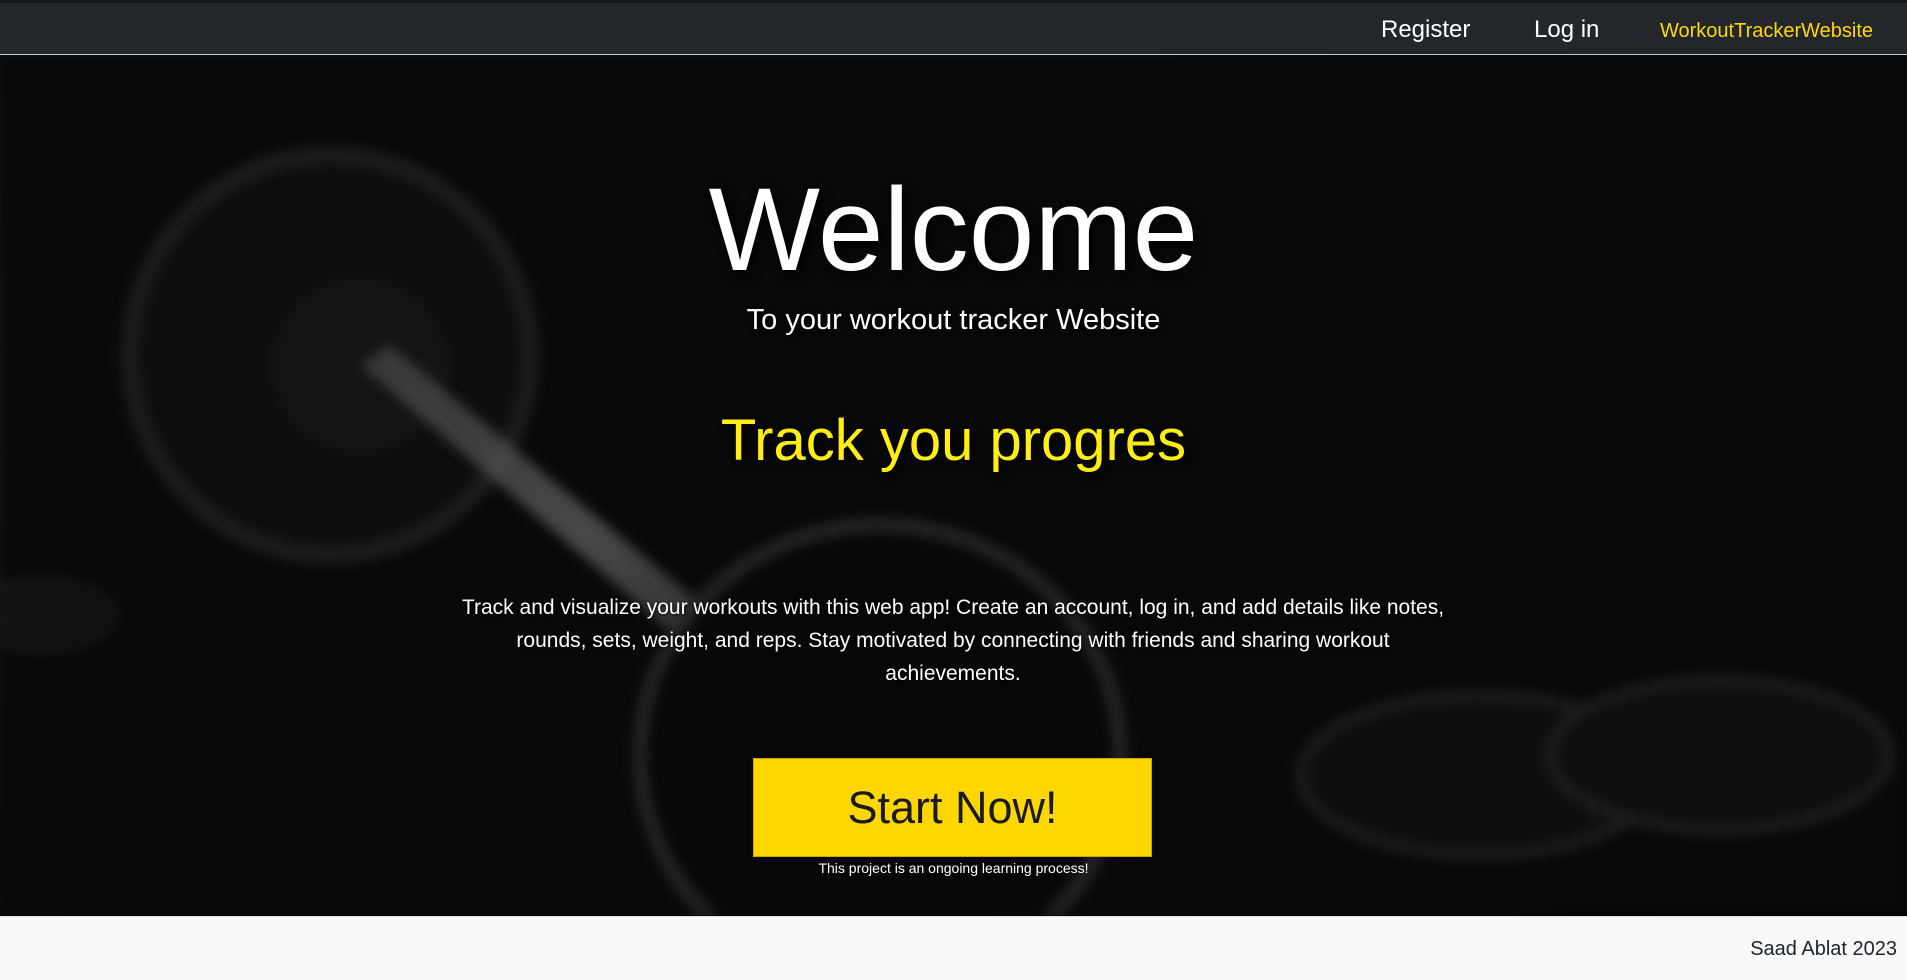 The image size is (1907, 980). Describe the element at coordinates (1425, 30) in the screenshot. I see `register-link: Register` at that location.